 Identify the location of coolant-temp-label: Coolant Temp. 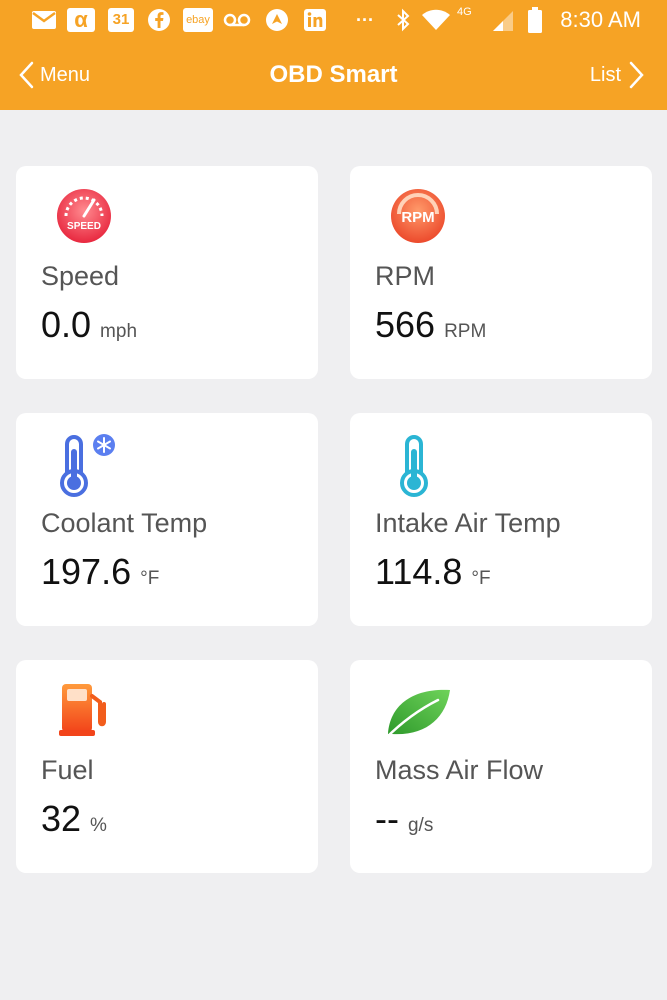
(124, 523).